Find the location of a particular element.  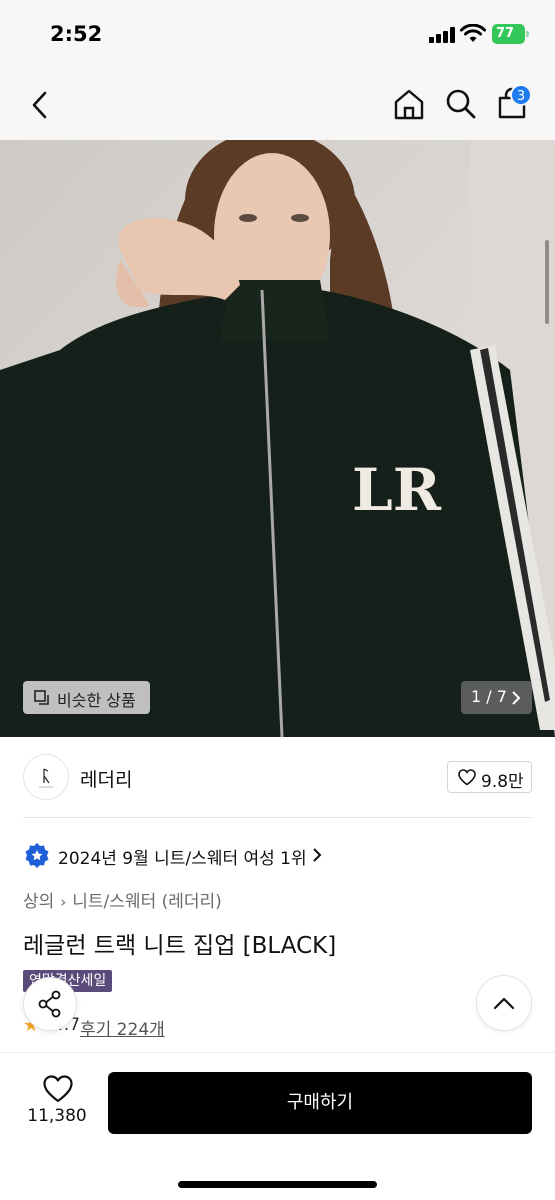

home-icon is located at coordinates (409, 104).